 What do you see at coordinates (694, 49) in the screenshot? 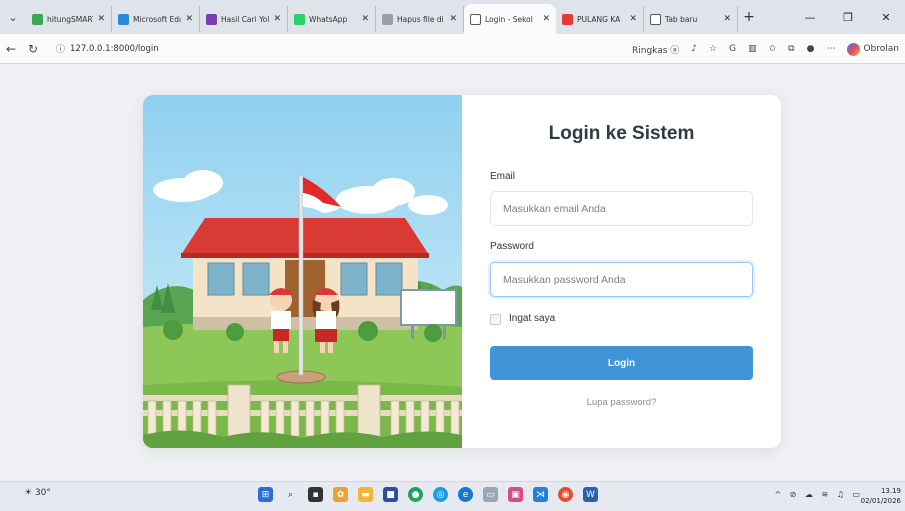
I see `read-aloud-icon: ♪` at bounding box center [694, 49].